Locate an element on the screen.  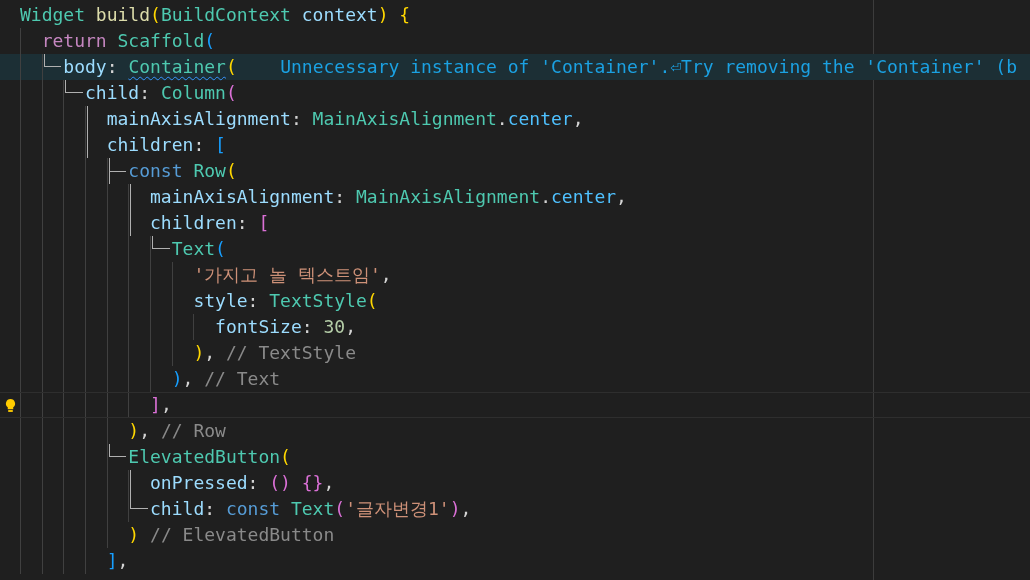
code-line: return Scaffold( is located at coordinates (128, 41).